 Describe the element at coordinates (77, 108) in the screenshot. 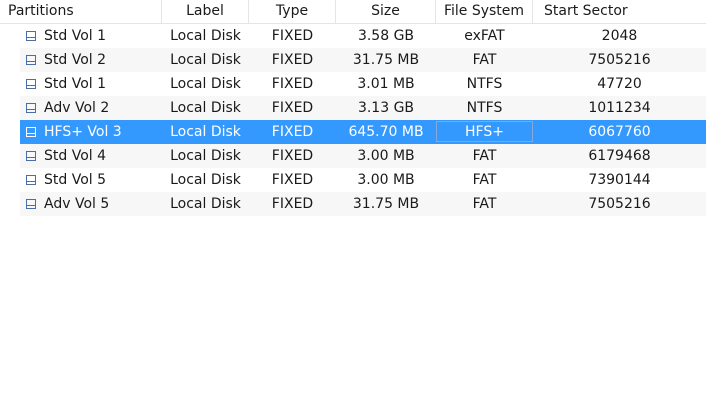

I see `cell-partition: Adv Vol 2` at that location.